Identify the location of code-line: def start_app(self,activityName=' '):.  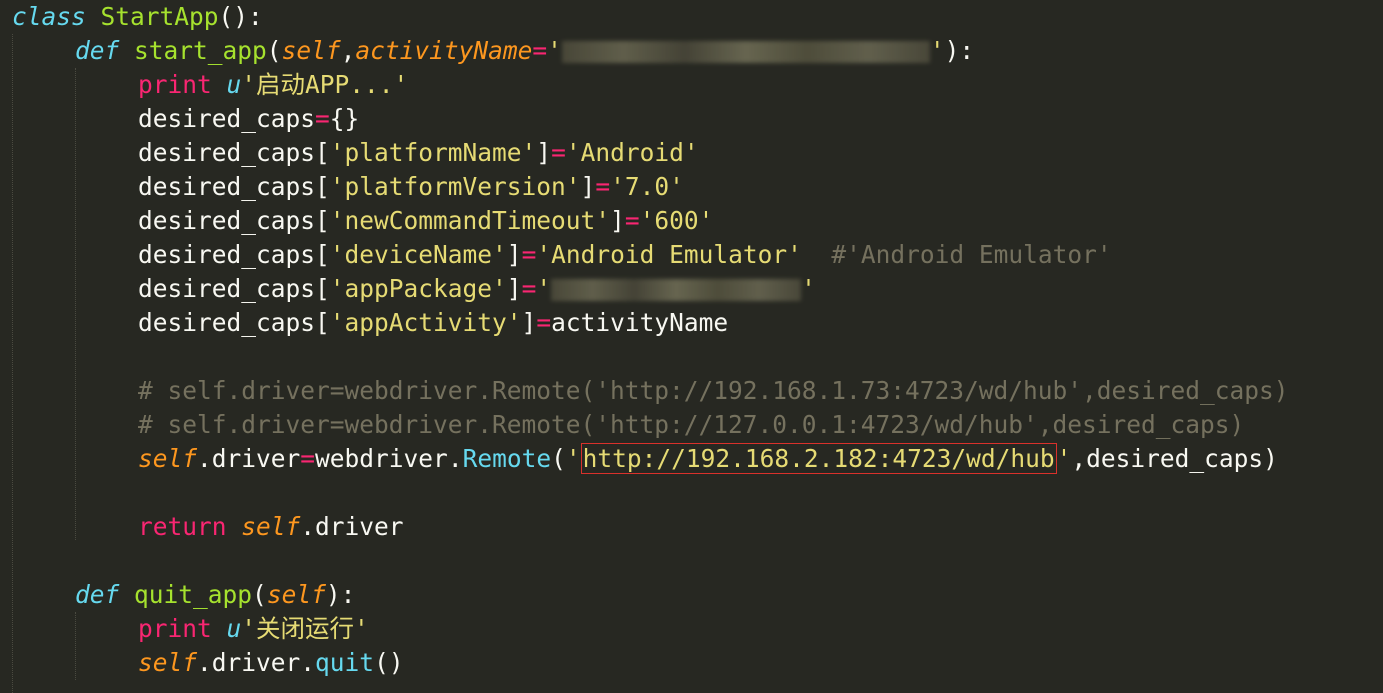
(525, 50).